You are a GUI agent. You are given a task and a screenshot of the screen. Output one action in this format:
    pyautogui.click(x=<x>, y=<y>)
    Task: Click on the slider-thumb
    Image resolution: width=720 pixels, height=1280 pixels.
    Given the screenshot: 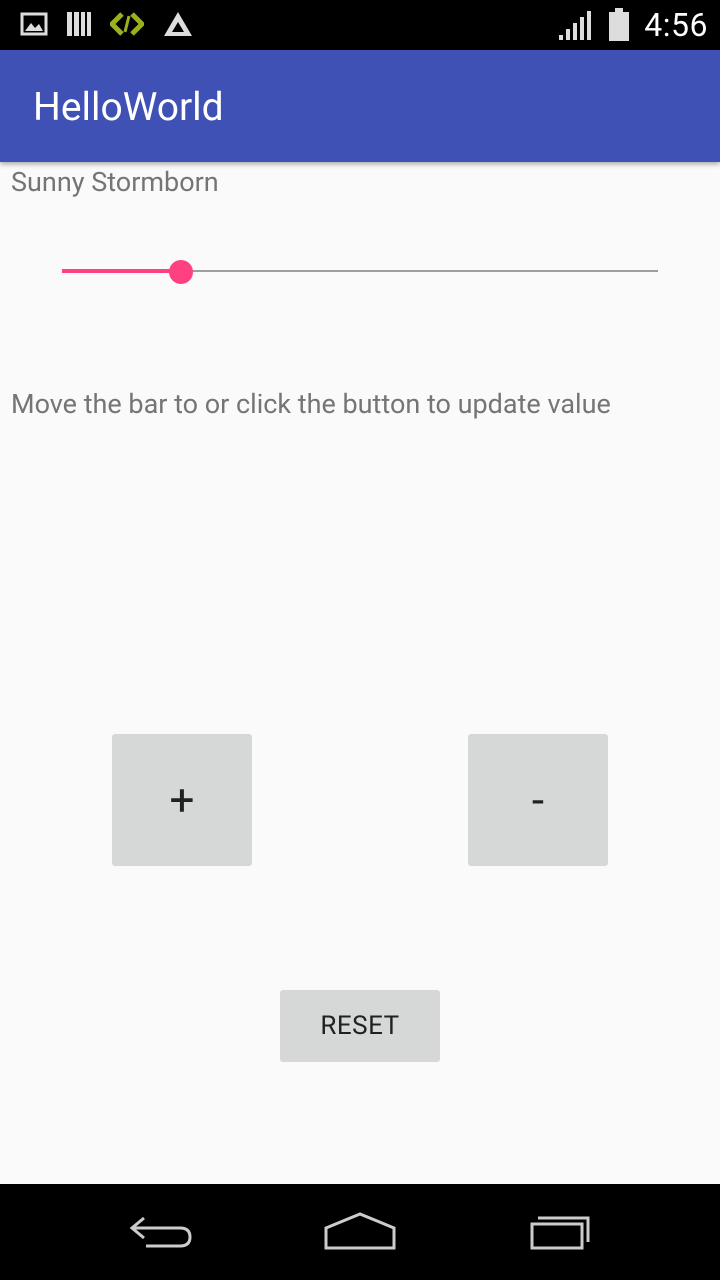 What is the action you would take?
    pyautogui.click(x=181, y=272)
    